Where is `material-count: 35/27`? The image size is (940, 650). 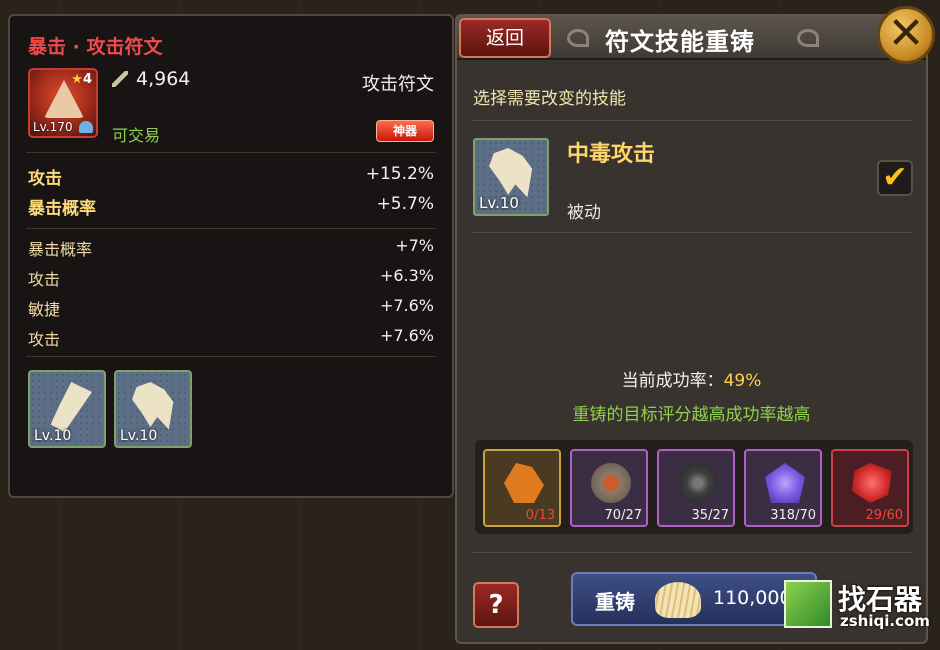 material-count: 35/27 is located at coordinates (710, 515).